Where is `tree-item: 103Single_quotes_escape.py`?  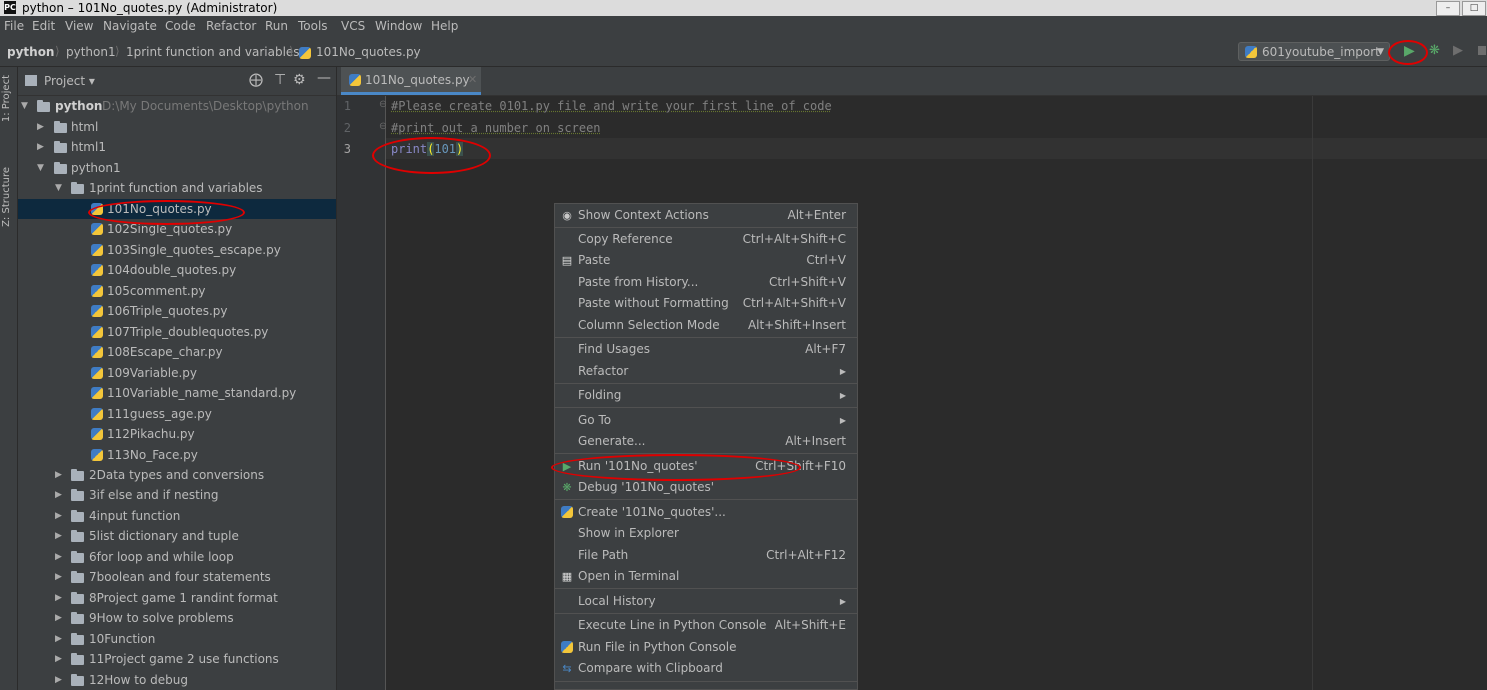 tree-item: 103Single_quotes_escape.py is located at coordinates (177, 250).